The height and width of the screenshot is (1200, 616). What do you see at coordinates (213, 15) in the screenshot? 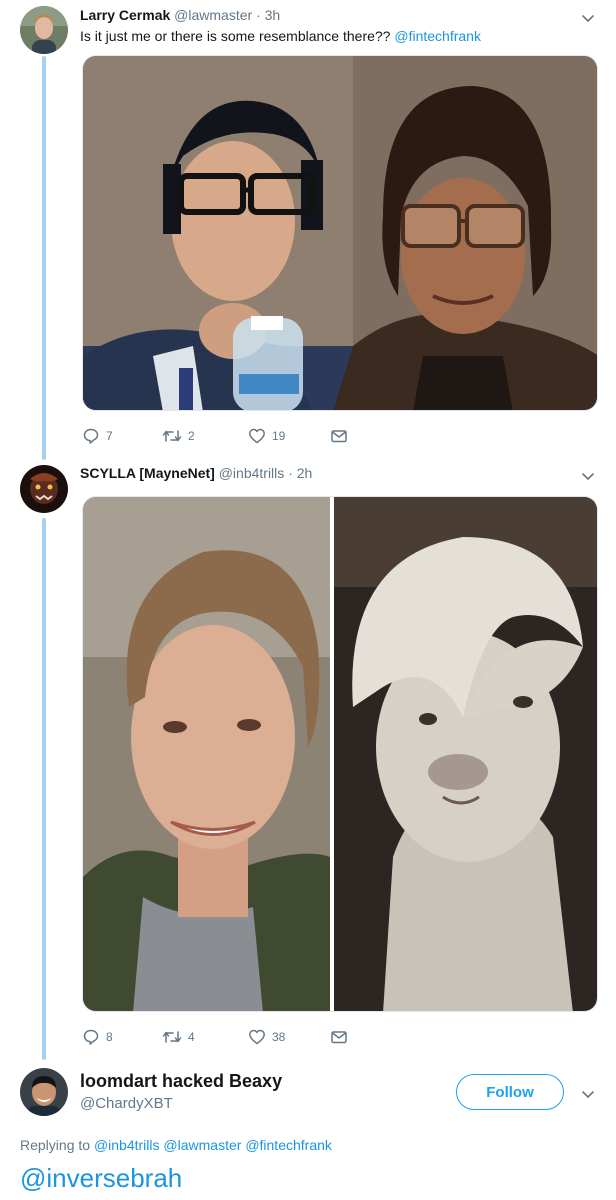
I see `author-handle: @lawmaster` at bounding box center [213, 15].